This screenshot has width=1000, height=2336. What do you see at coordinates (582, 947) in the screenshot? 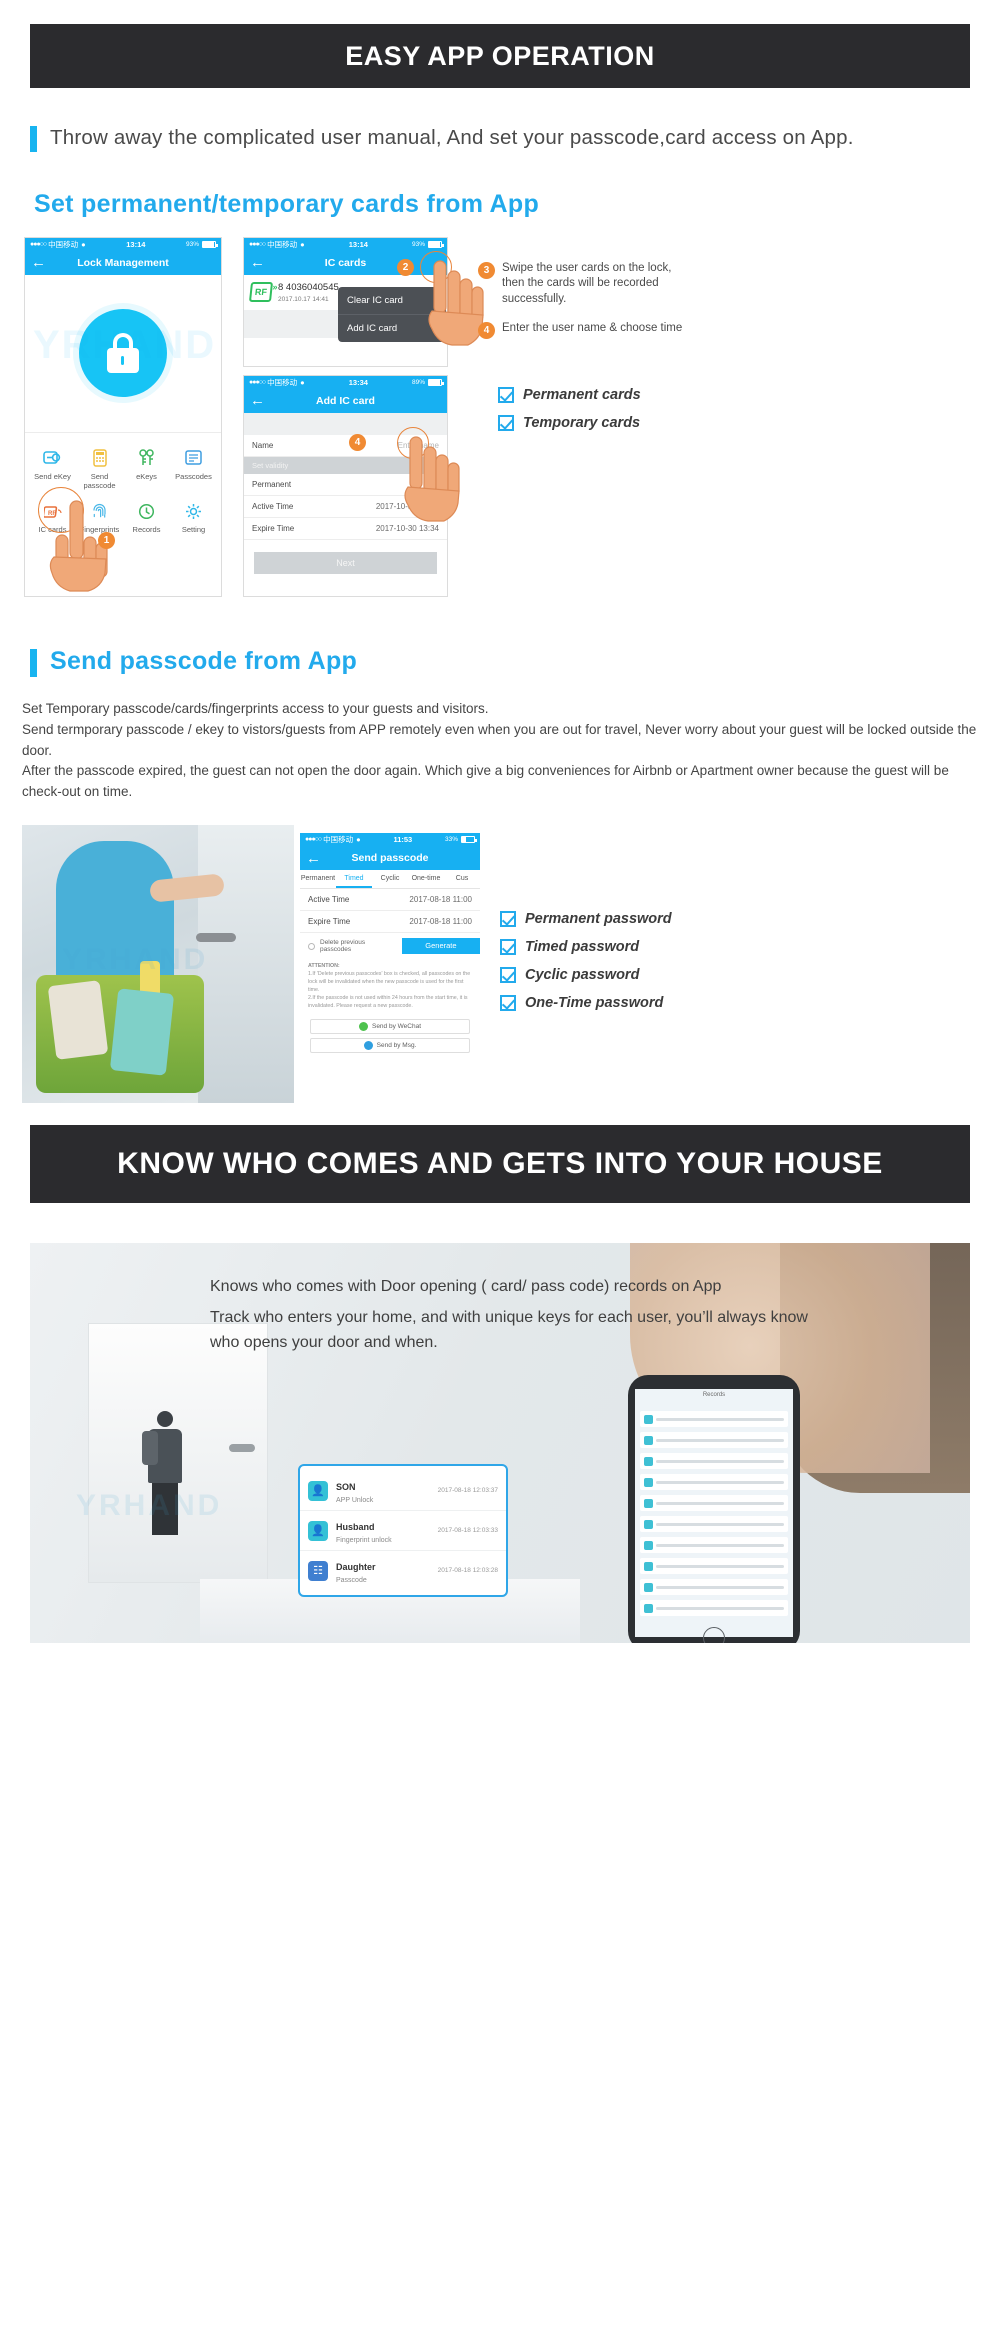
I see `check-label: Timed password` at bounding box center [582, 947].